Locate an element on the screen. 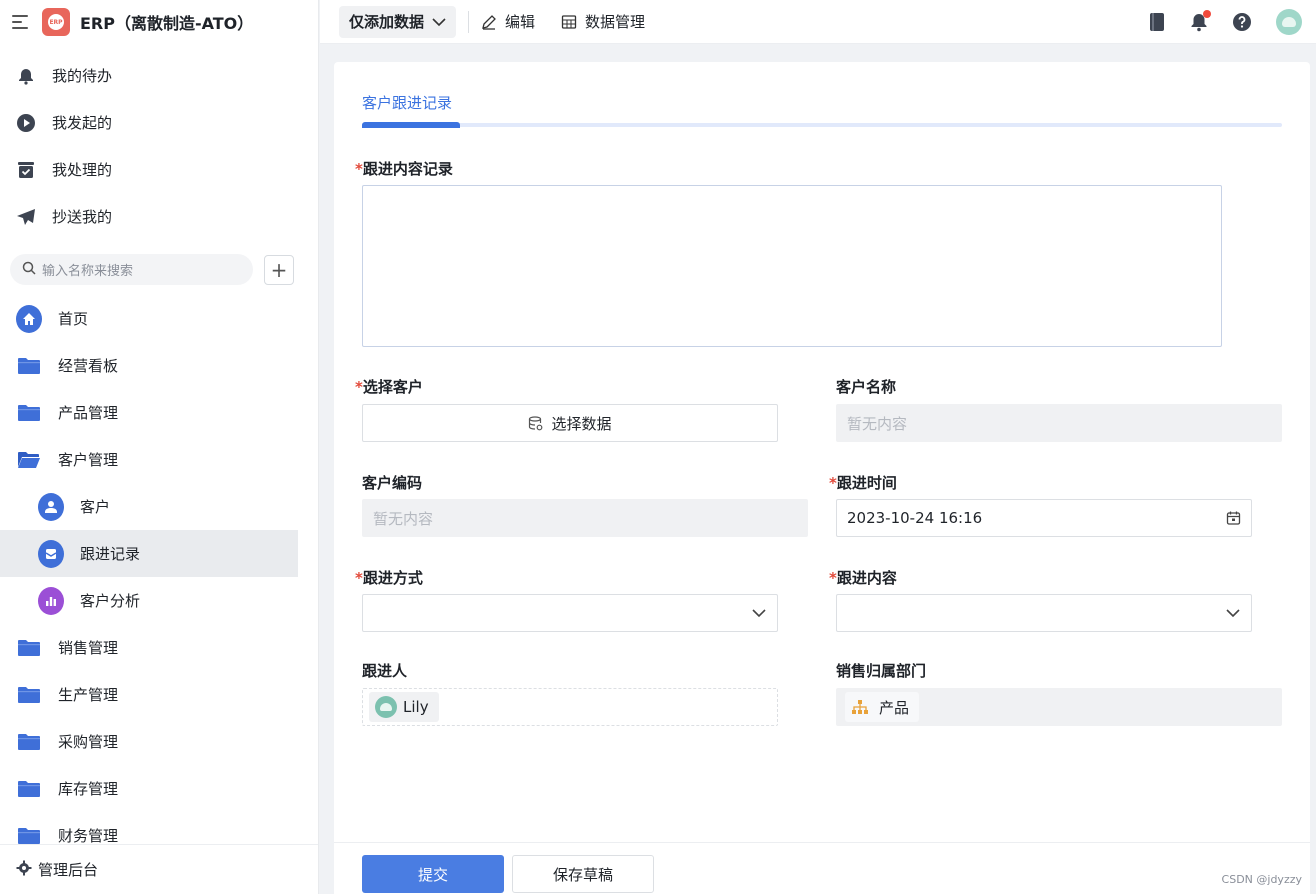  nav-item-customer-manage: 客户管理 is located at coordinates (159, 459).